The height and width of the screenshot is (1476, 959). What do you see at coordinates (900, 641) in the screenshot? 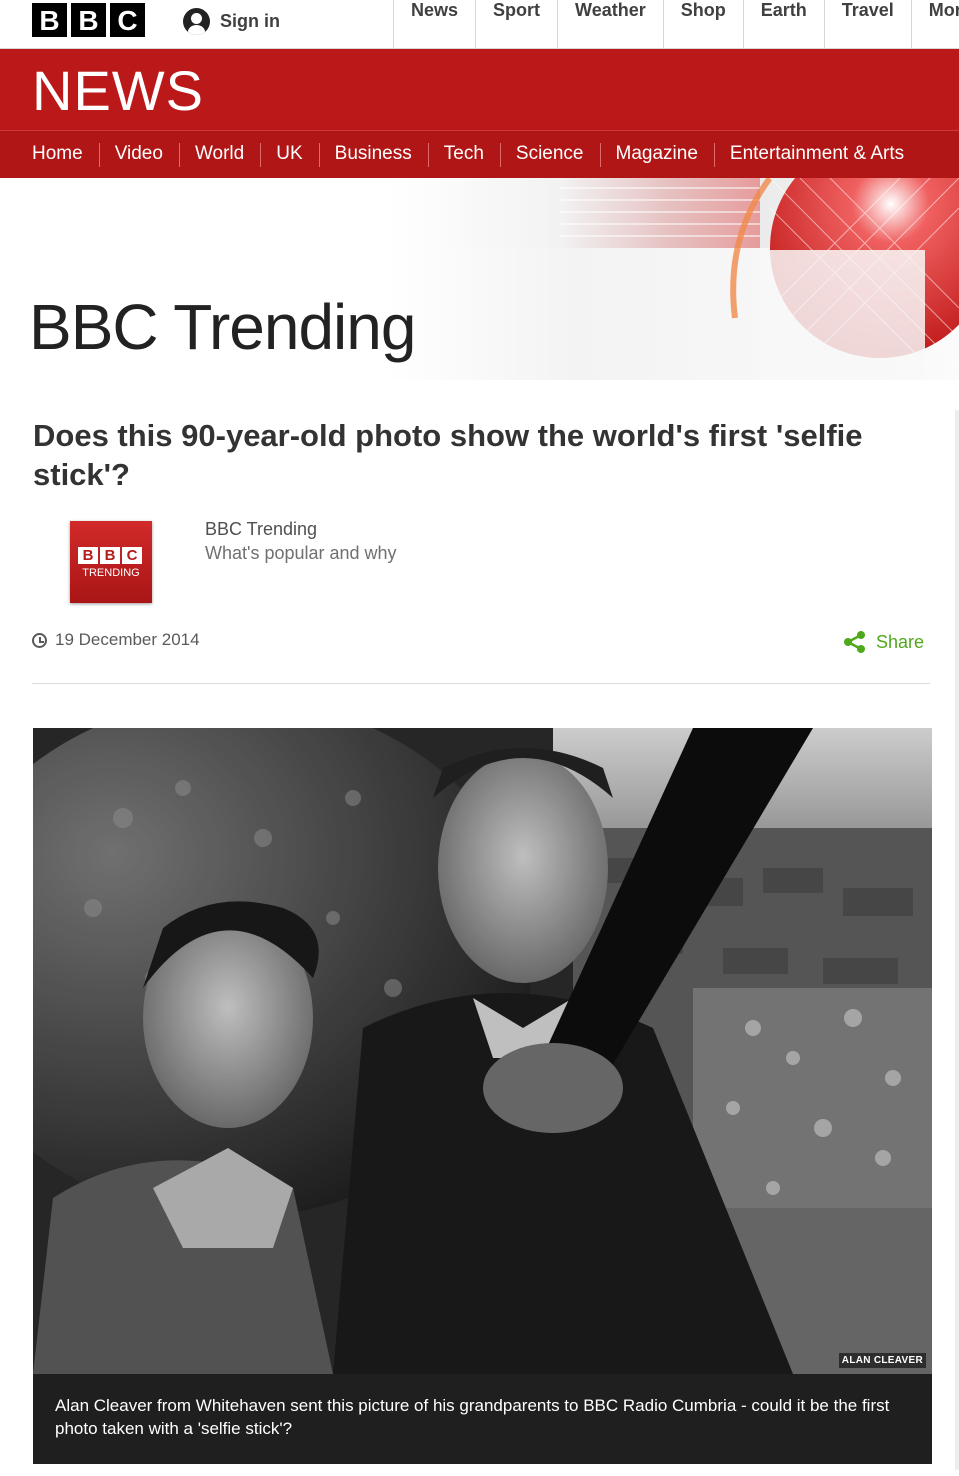
I see `share-label: Share` at bounding box center [900, 641].